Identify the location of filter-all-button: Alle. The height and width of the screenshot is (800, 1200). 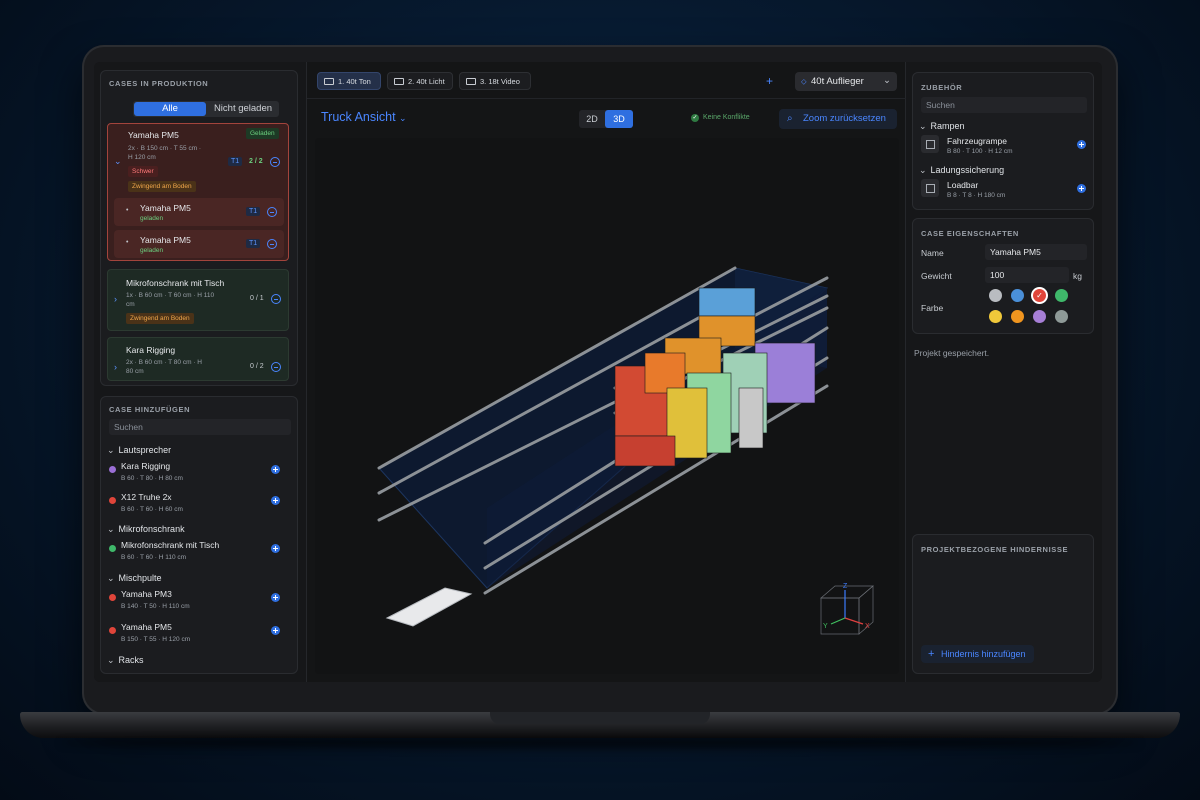
(170, 109).